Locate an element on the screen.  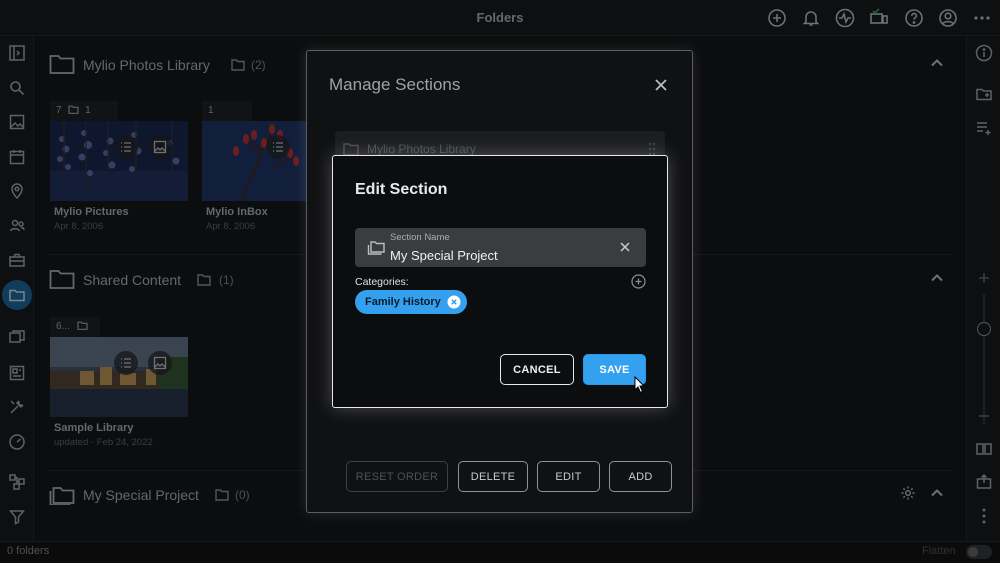
clear-icon is located at coordinates (625, 247).